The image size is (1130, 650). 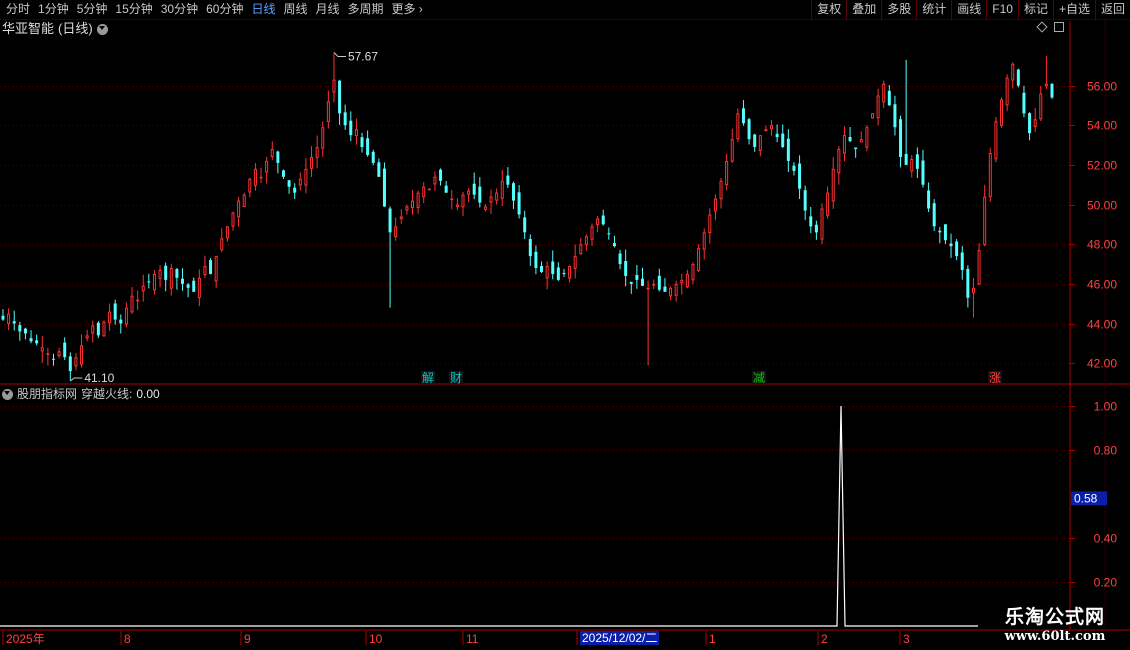 What do you see at coordinates (18, 10) in the screenshot?
I see `period-tab-0: 分时` at bounding box center [18, 10].